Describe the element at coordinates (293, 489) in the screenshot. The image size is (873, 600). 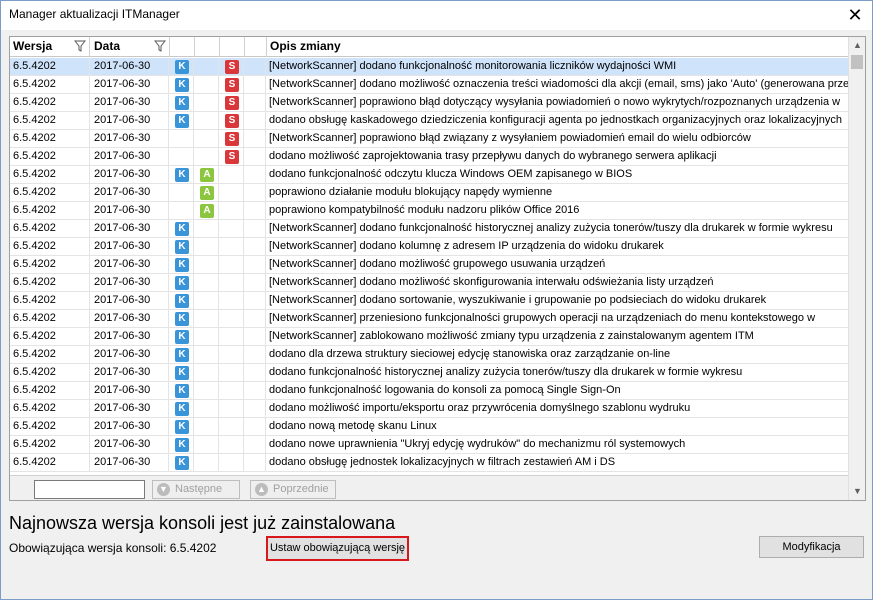
I see `previous-button: ▲ Poprzednie` at that location.